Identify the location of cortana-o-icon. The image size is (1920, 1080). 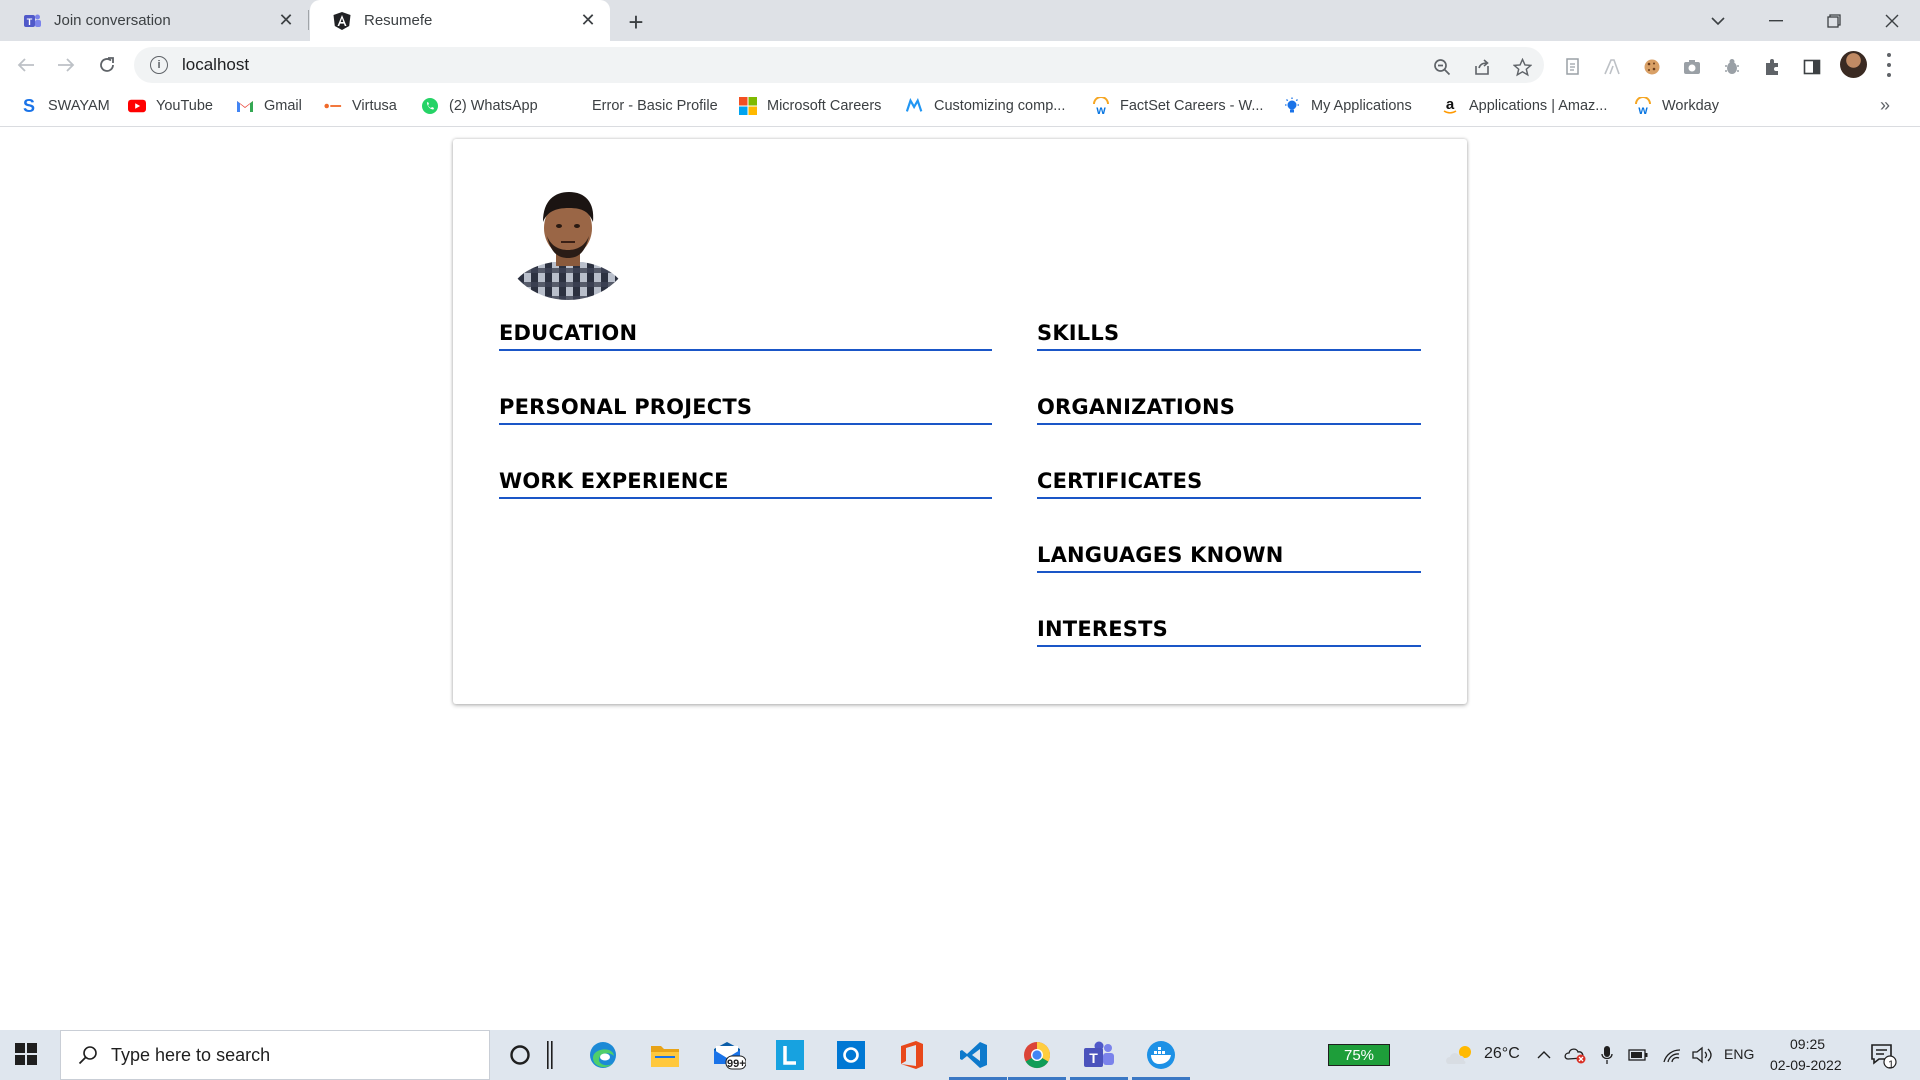
(851, 1055).